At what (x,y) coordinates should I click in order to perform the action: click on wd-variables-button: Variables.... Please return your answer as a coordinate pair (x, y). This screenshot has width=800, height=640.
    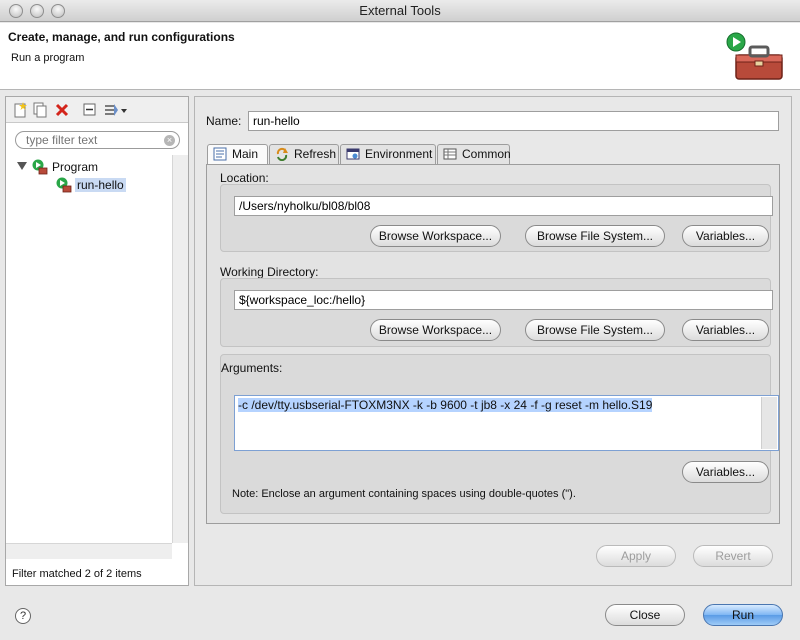
    Looking at the image, I should click on (725, 330).